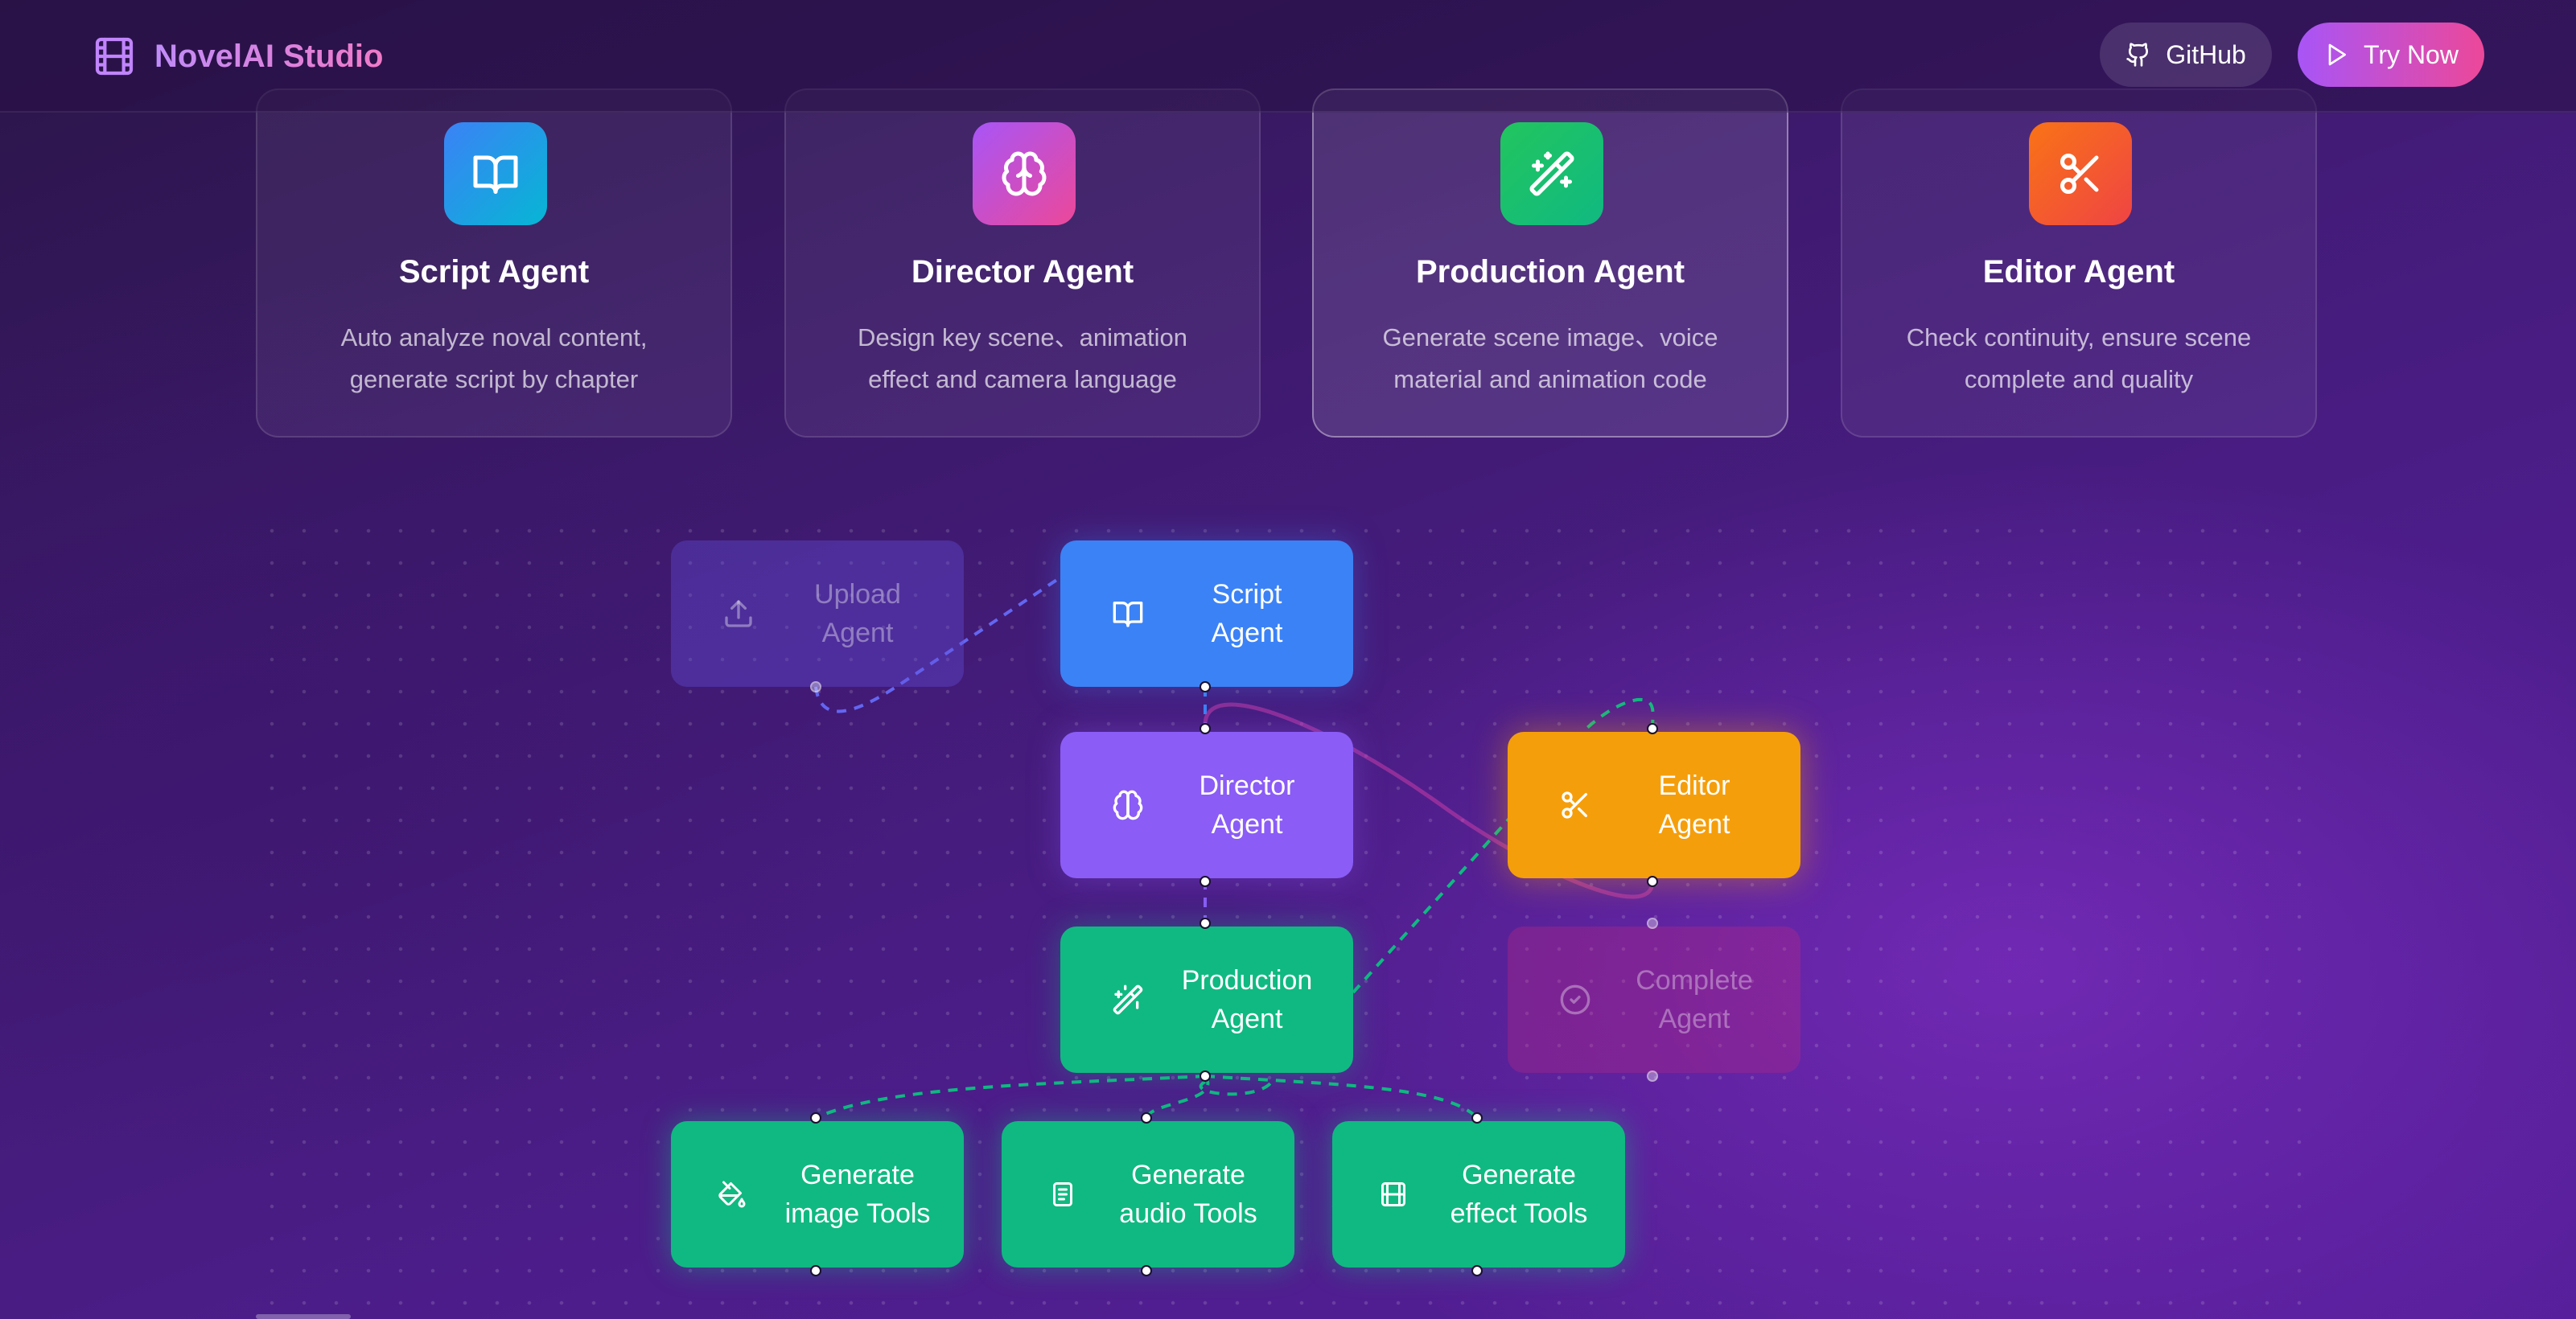  Describe the element at coordinates (1146, 1270) in the screenshot. I see `handle-audio-out` at that location.